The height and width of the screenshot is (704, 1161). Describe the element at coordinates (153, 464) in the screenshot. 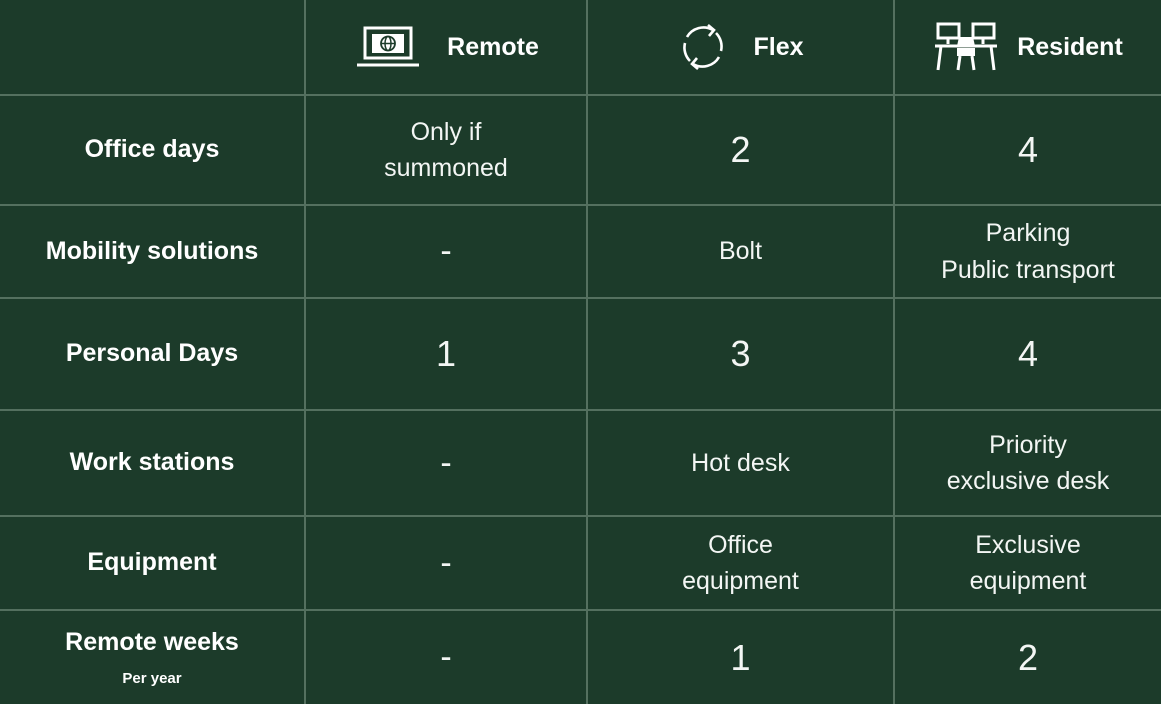

I see `row-label-work-stations: Work stations` at that location.